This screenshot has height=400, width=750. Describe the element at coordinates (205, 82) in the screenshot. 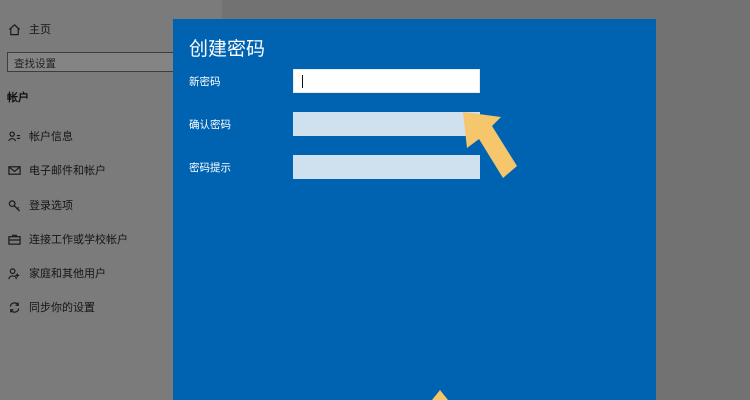

I see `new-password-label: 新密码` at that location.